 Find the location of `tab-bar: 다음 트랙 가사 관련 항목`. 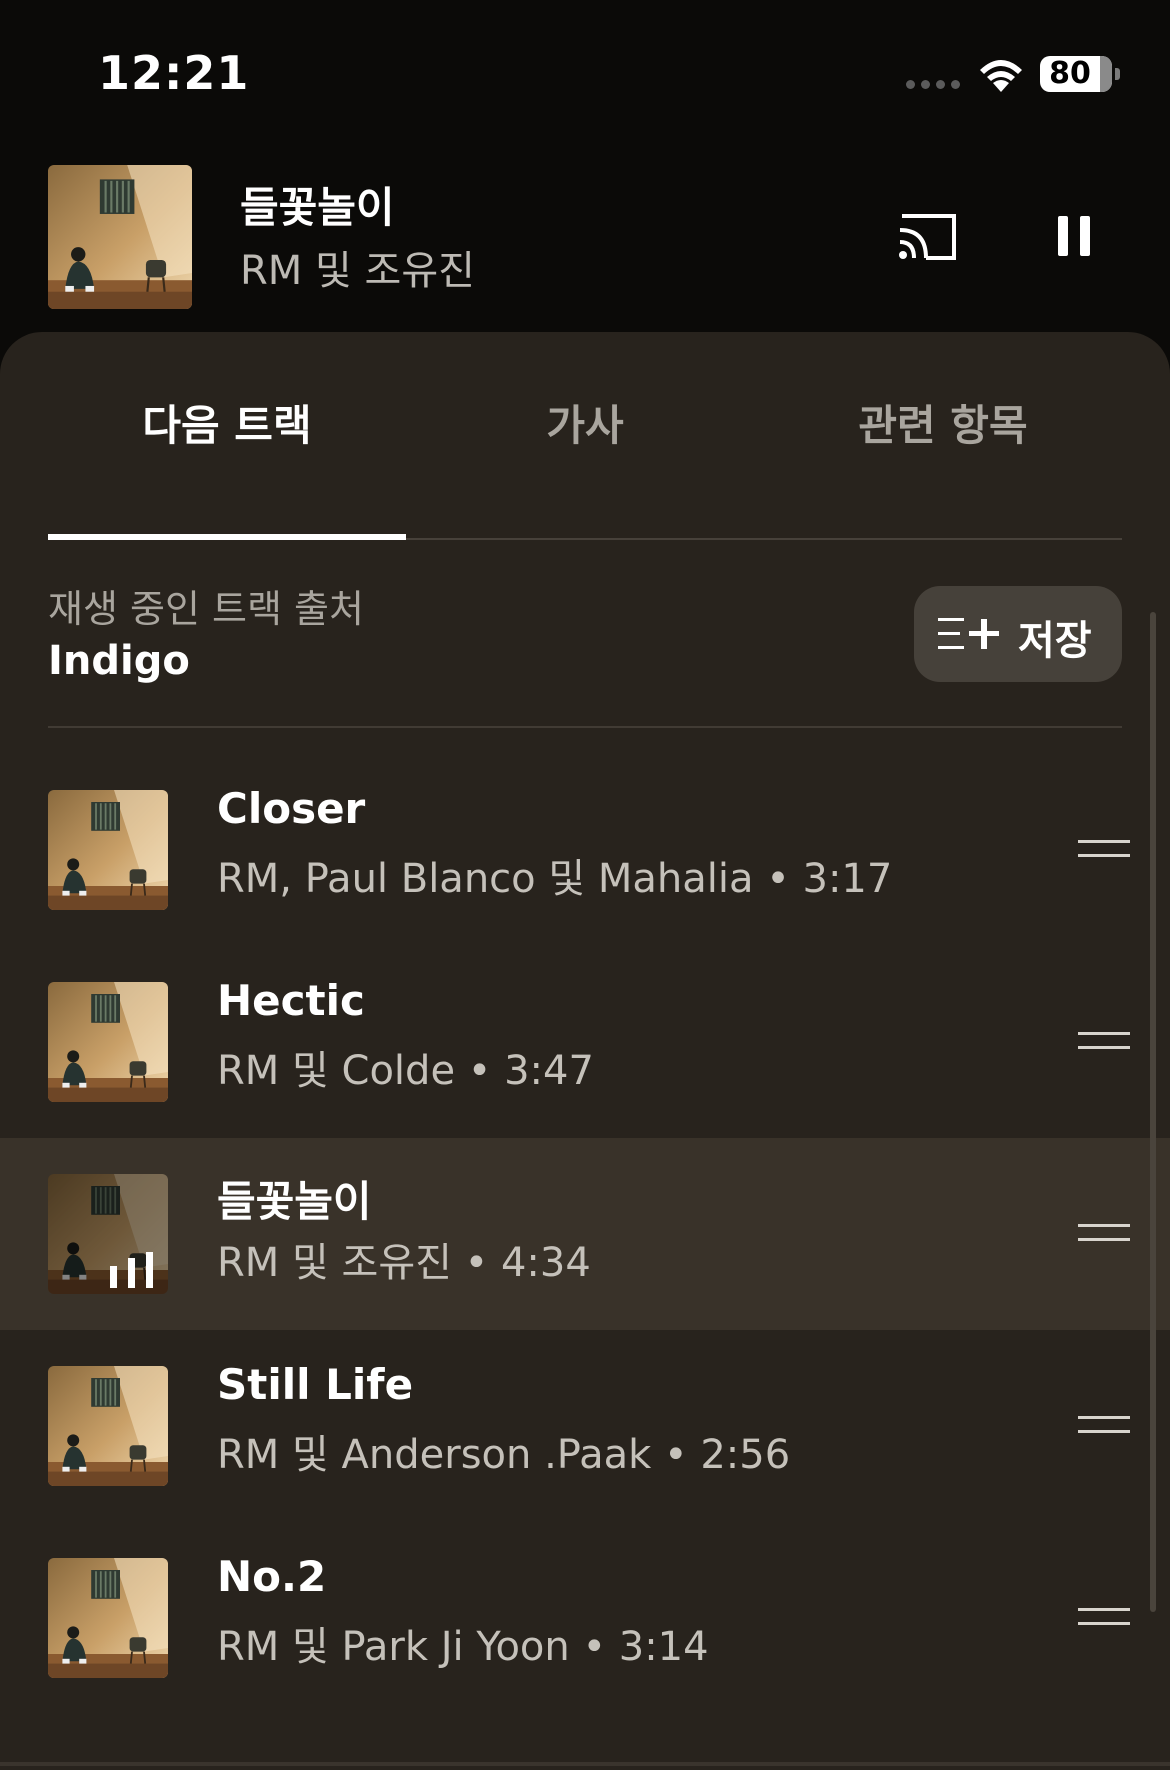

tab-bar: 다음 트랙 가사 관련 항목 is located at coordinates (585, 432).